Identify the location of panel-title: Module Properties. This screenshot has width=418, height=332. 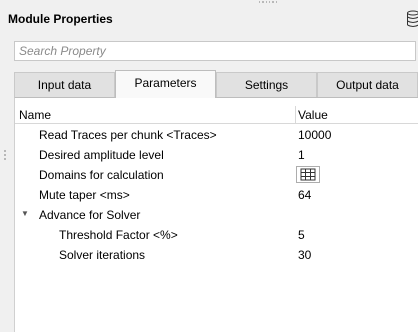
(60, 19).